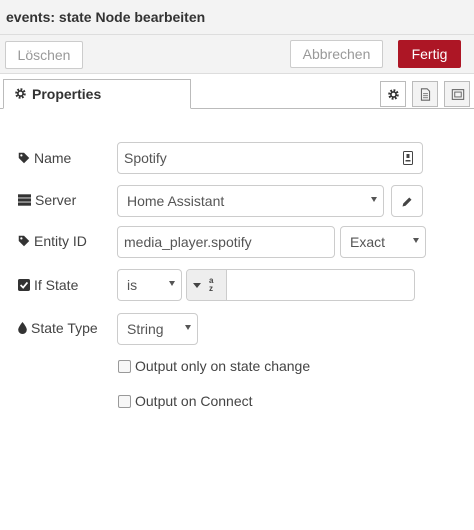 The image size is (474, 530). What do you see at coordinates (237, 17) in the screenshot?
I see `dialog-header: events: state Node bearbeiten` at bounding box center [237, 17].